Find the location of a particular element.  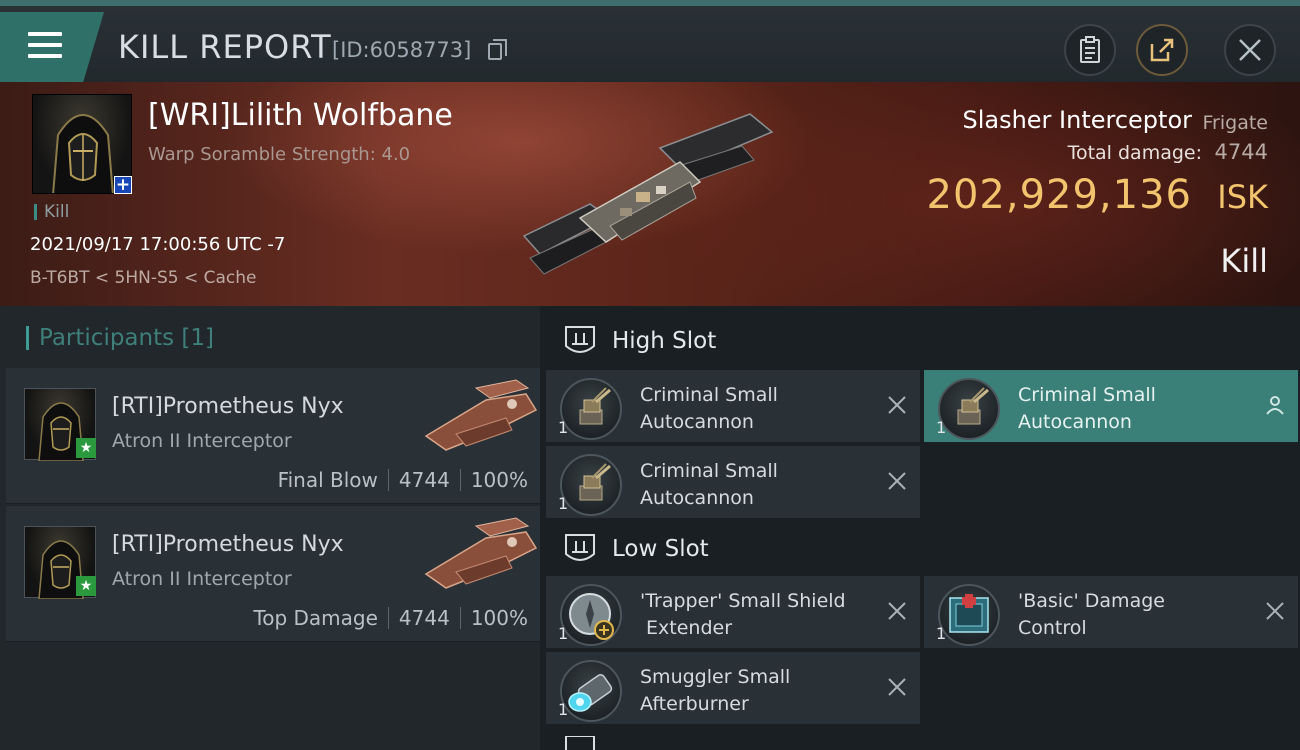

module-name: 'Basic' Damage Control is located at coordinates (1091, 614).